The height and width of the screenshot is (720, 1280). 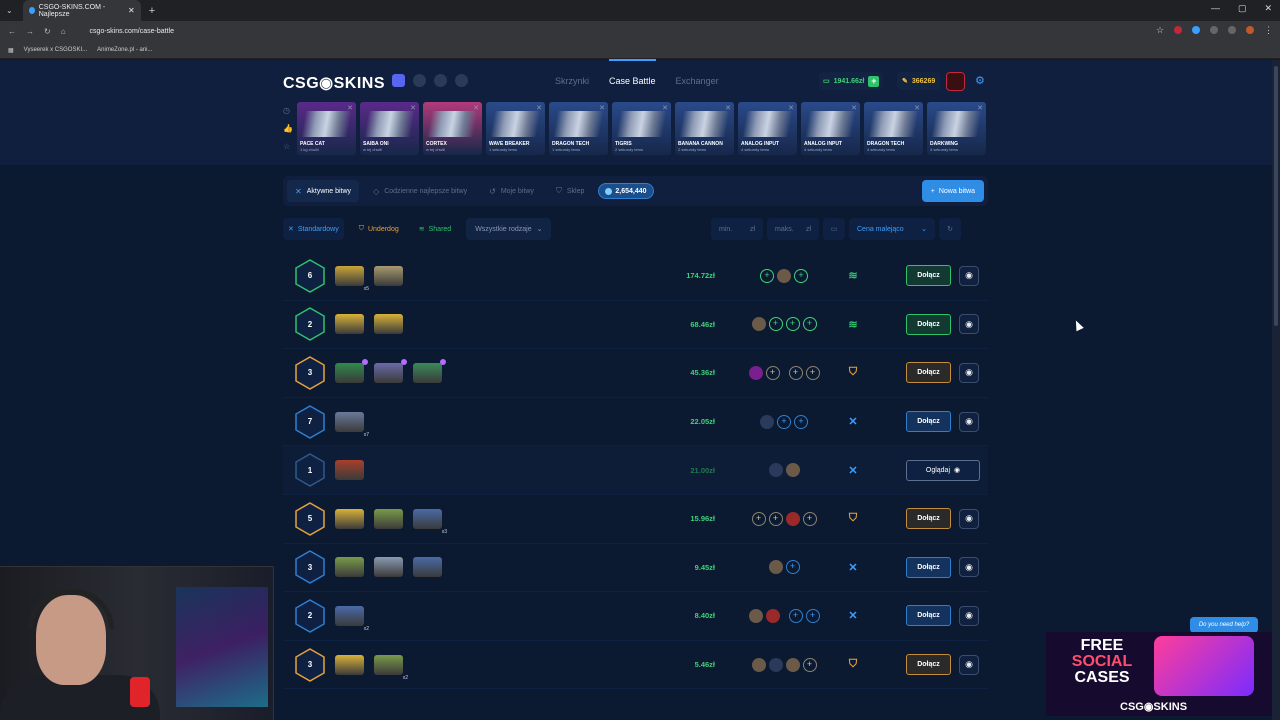 What do you see at coordinates (737, 229) in the screenshot?
I see `min-price-input: min. zł` at bounding box center [737, 229].